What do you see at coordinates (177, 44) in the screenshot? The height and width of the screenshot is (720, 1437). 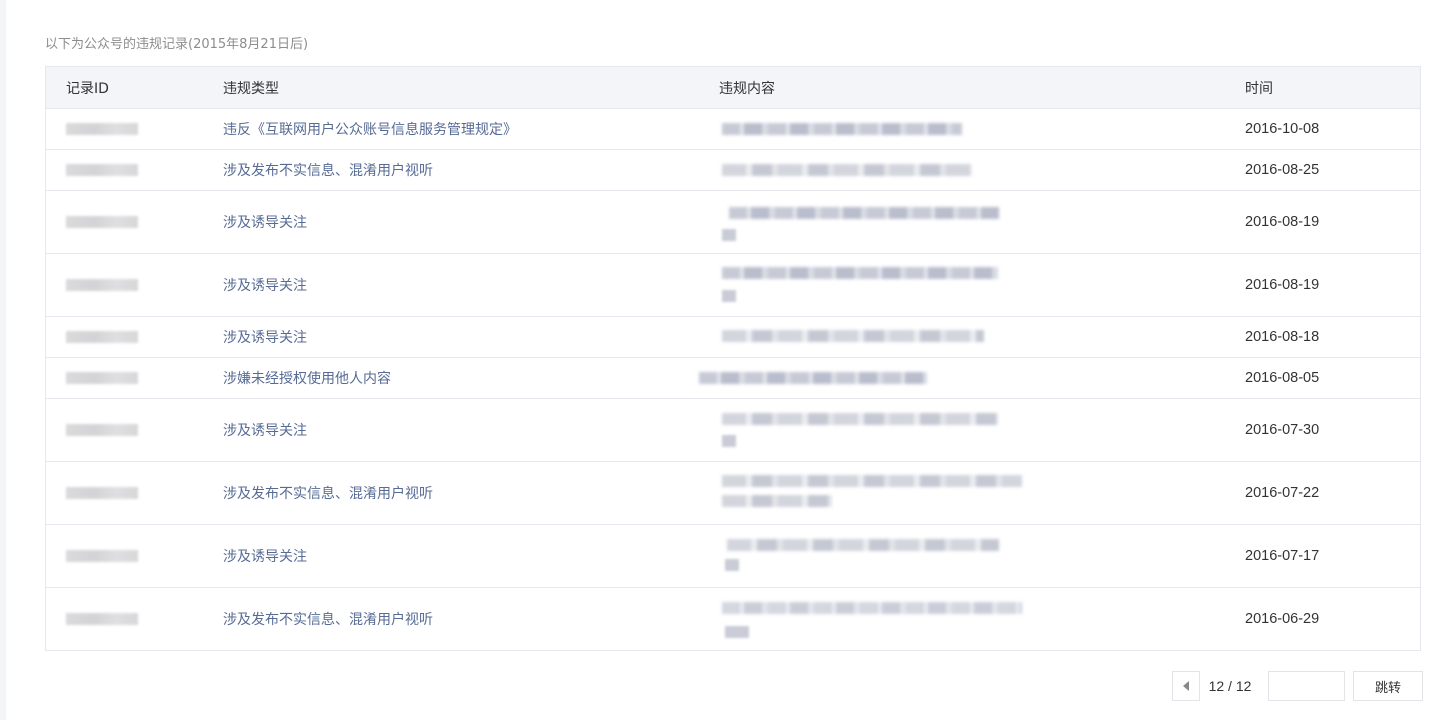 I see `intro-text: 以下为公众号的违规记录(2015年8月21日后)` at bounding box center [177, 44].